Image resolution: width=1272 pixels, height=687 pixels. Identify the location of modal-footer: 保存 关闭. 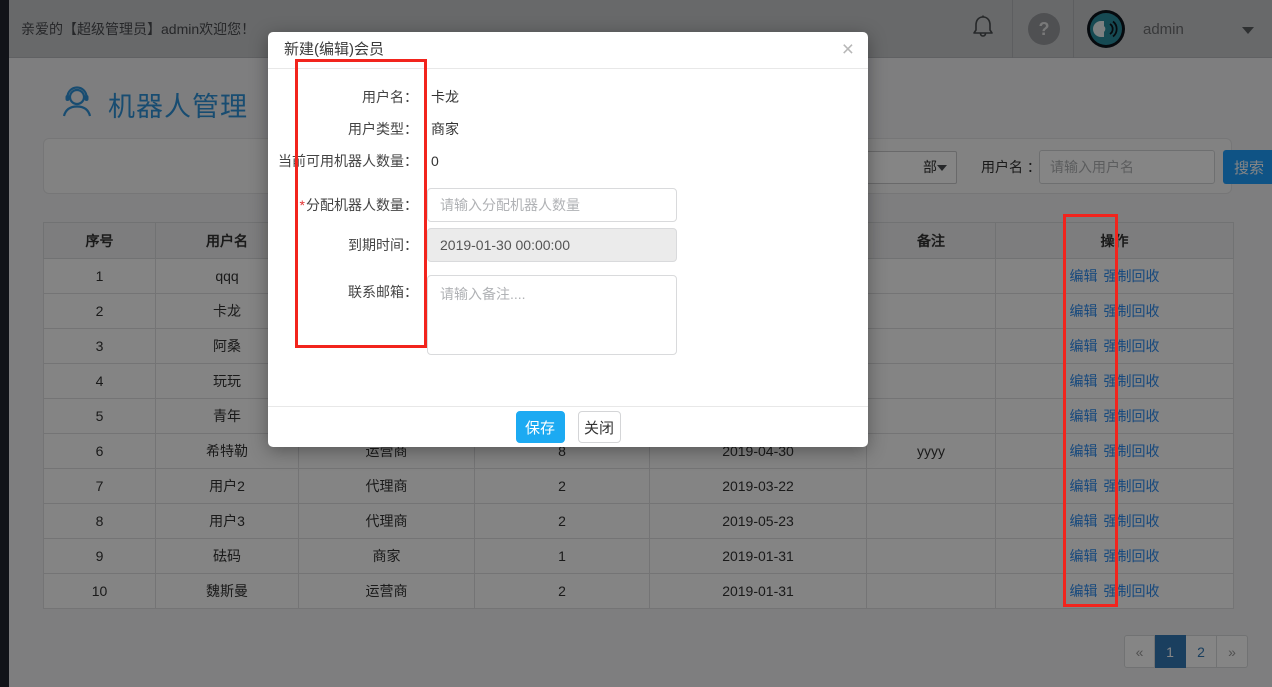
(568, 426).